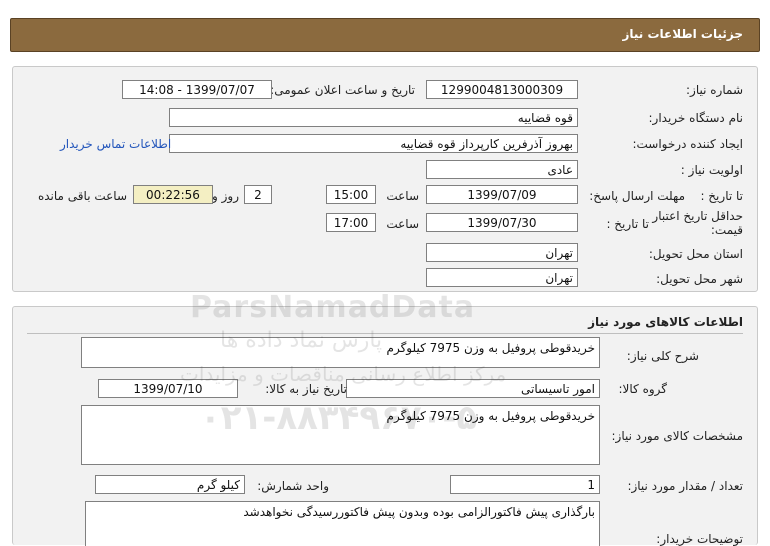 The image size is (770, 546). What do you see at coordinates (402, 224) in the screenshot?
I see `price-validity-time-label: ساعت` at bounding box center [402, 224].